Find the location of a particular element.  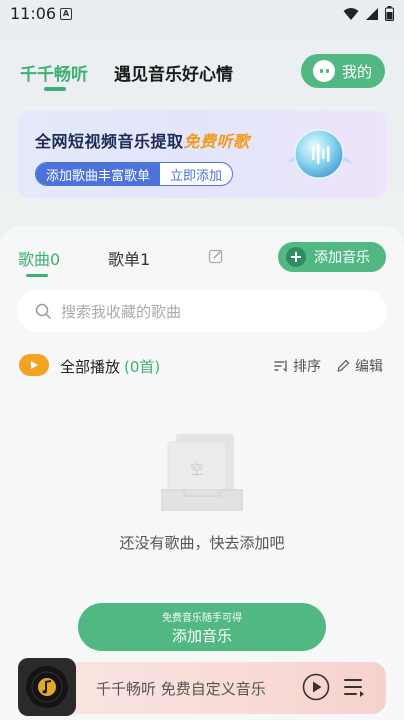

plus-icon: + is located at coordinates (296, 257).